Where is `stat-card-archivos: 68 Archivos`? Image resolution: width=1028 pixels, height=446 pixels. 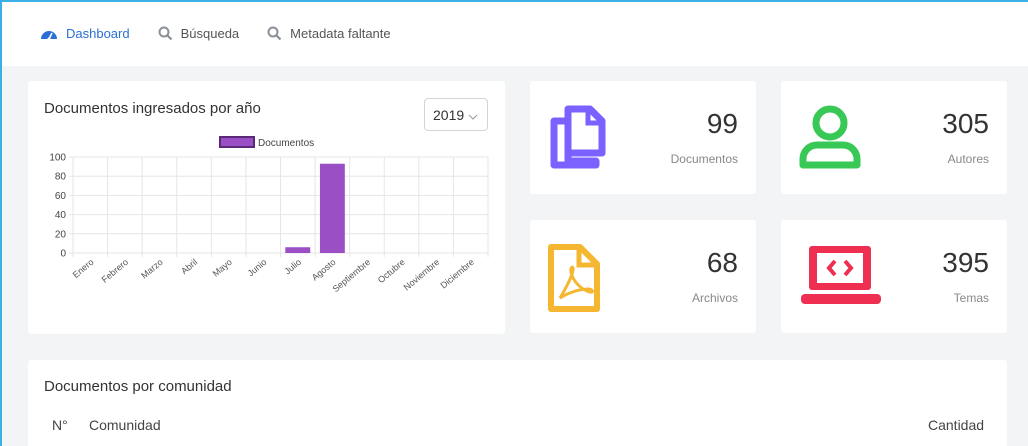
stat-card-archivos: 68 Archivos is located at coordinates (643, 276).